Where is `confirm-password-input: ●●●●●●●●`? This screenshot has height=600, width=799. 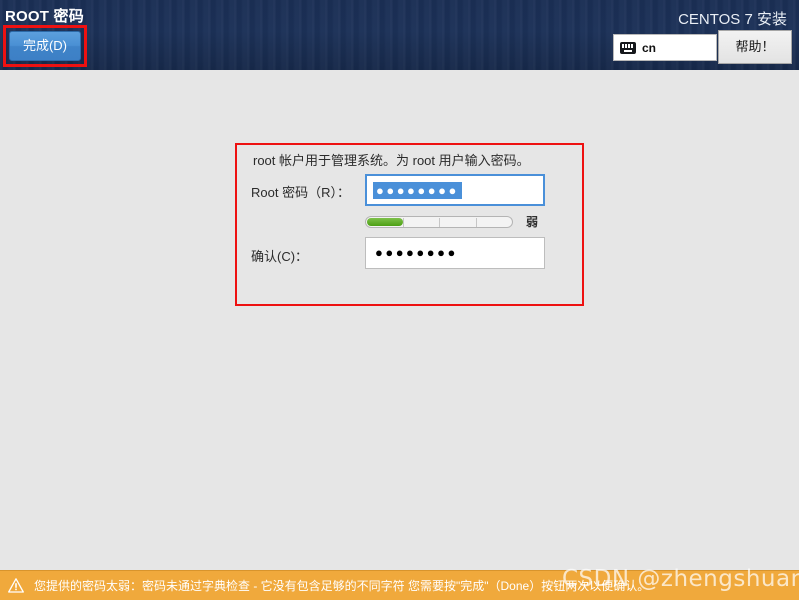
confirm-password-input: ●●●●●●●● is located at coordinates (455, 253).